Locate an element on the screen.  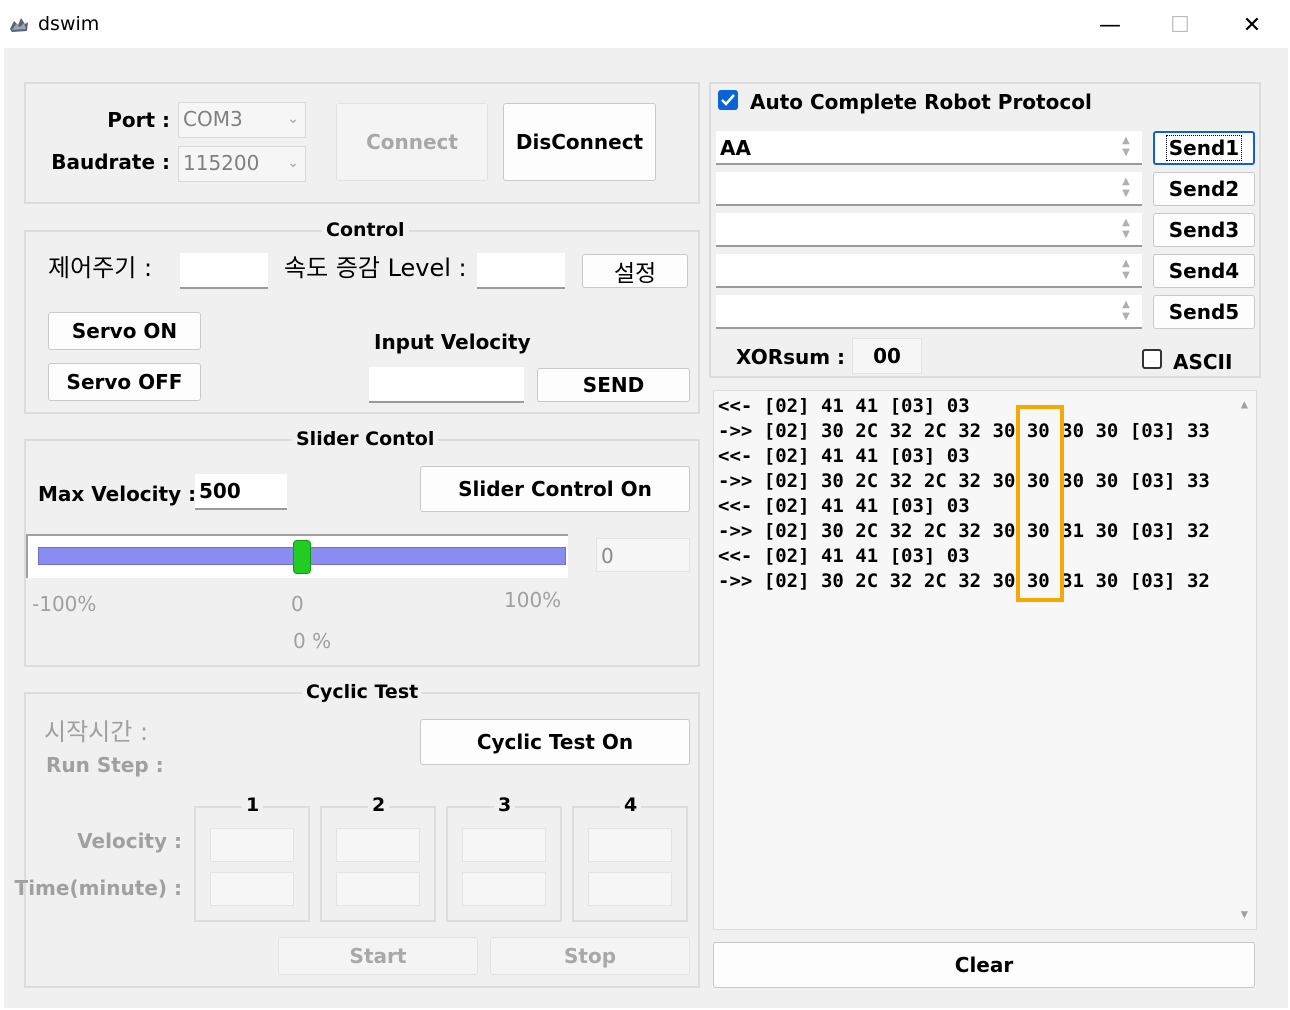
port-label: Port : is located at coordinates (138, 120).